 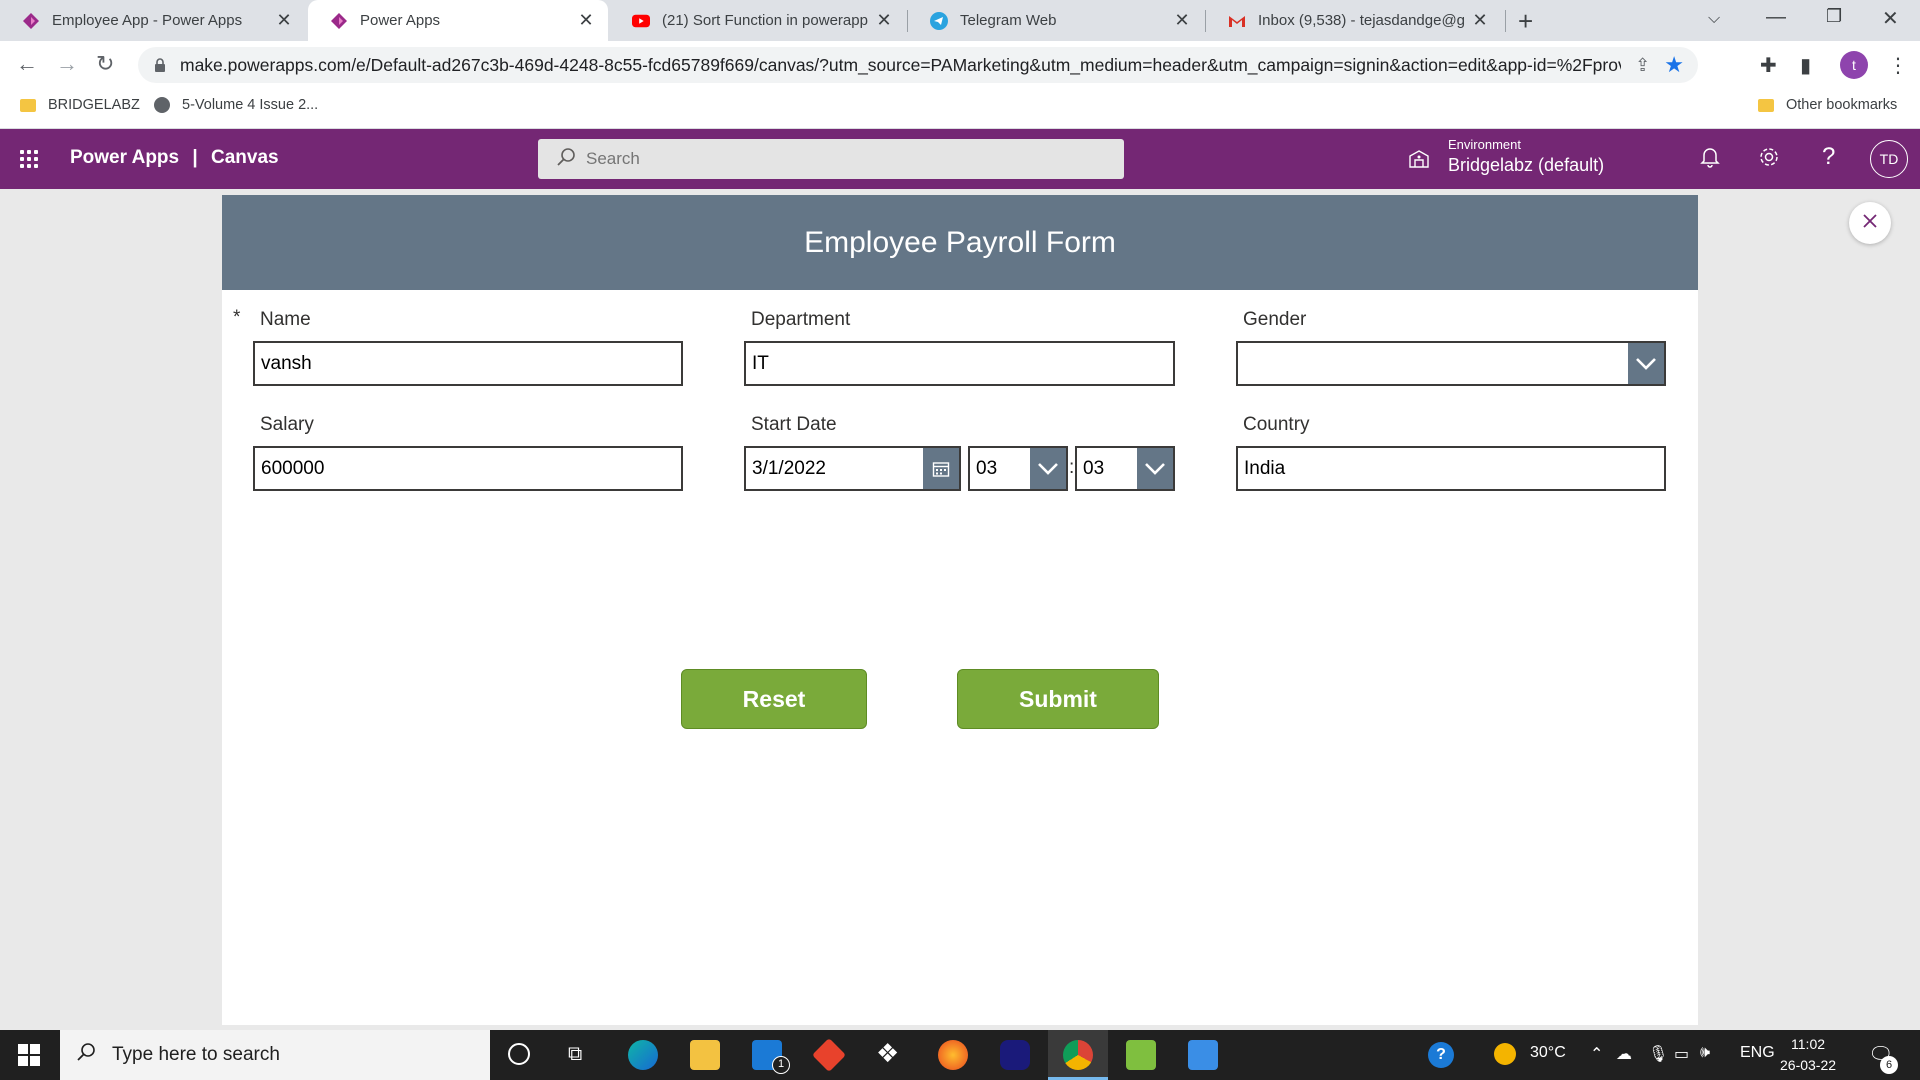 I want to click on country-input: India, so click(x=1451, y=468).